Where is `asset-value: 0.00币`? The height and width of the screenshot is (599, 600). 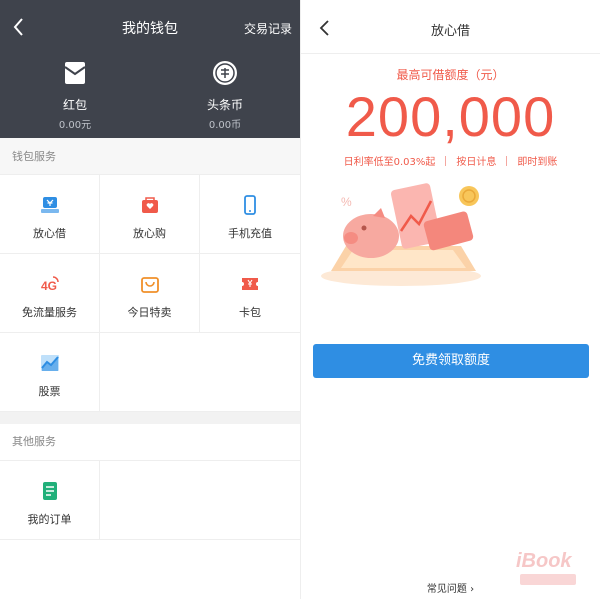
asset-value: 0.00币 is located at coordinates (225, 125).